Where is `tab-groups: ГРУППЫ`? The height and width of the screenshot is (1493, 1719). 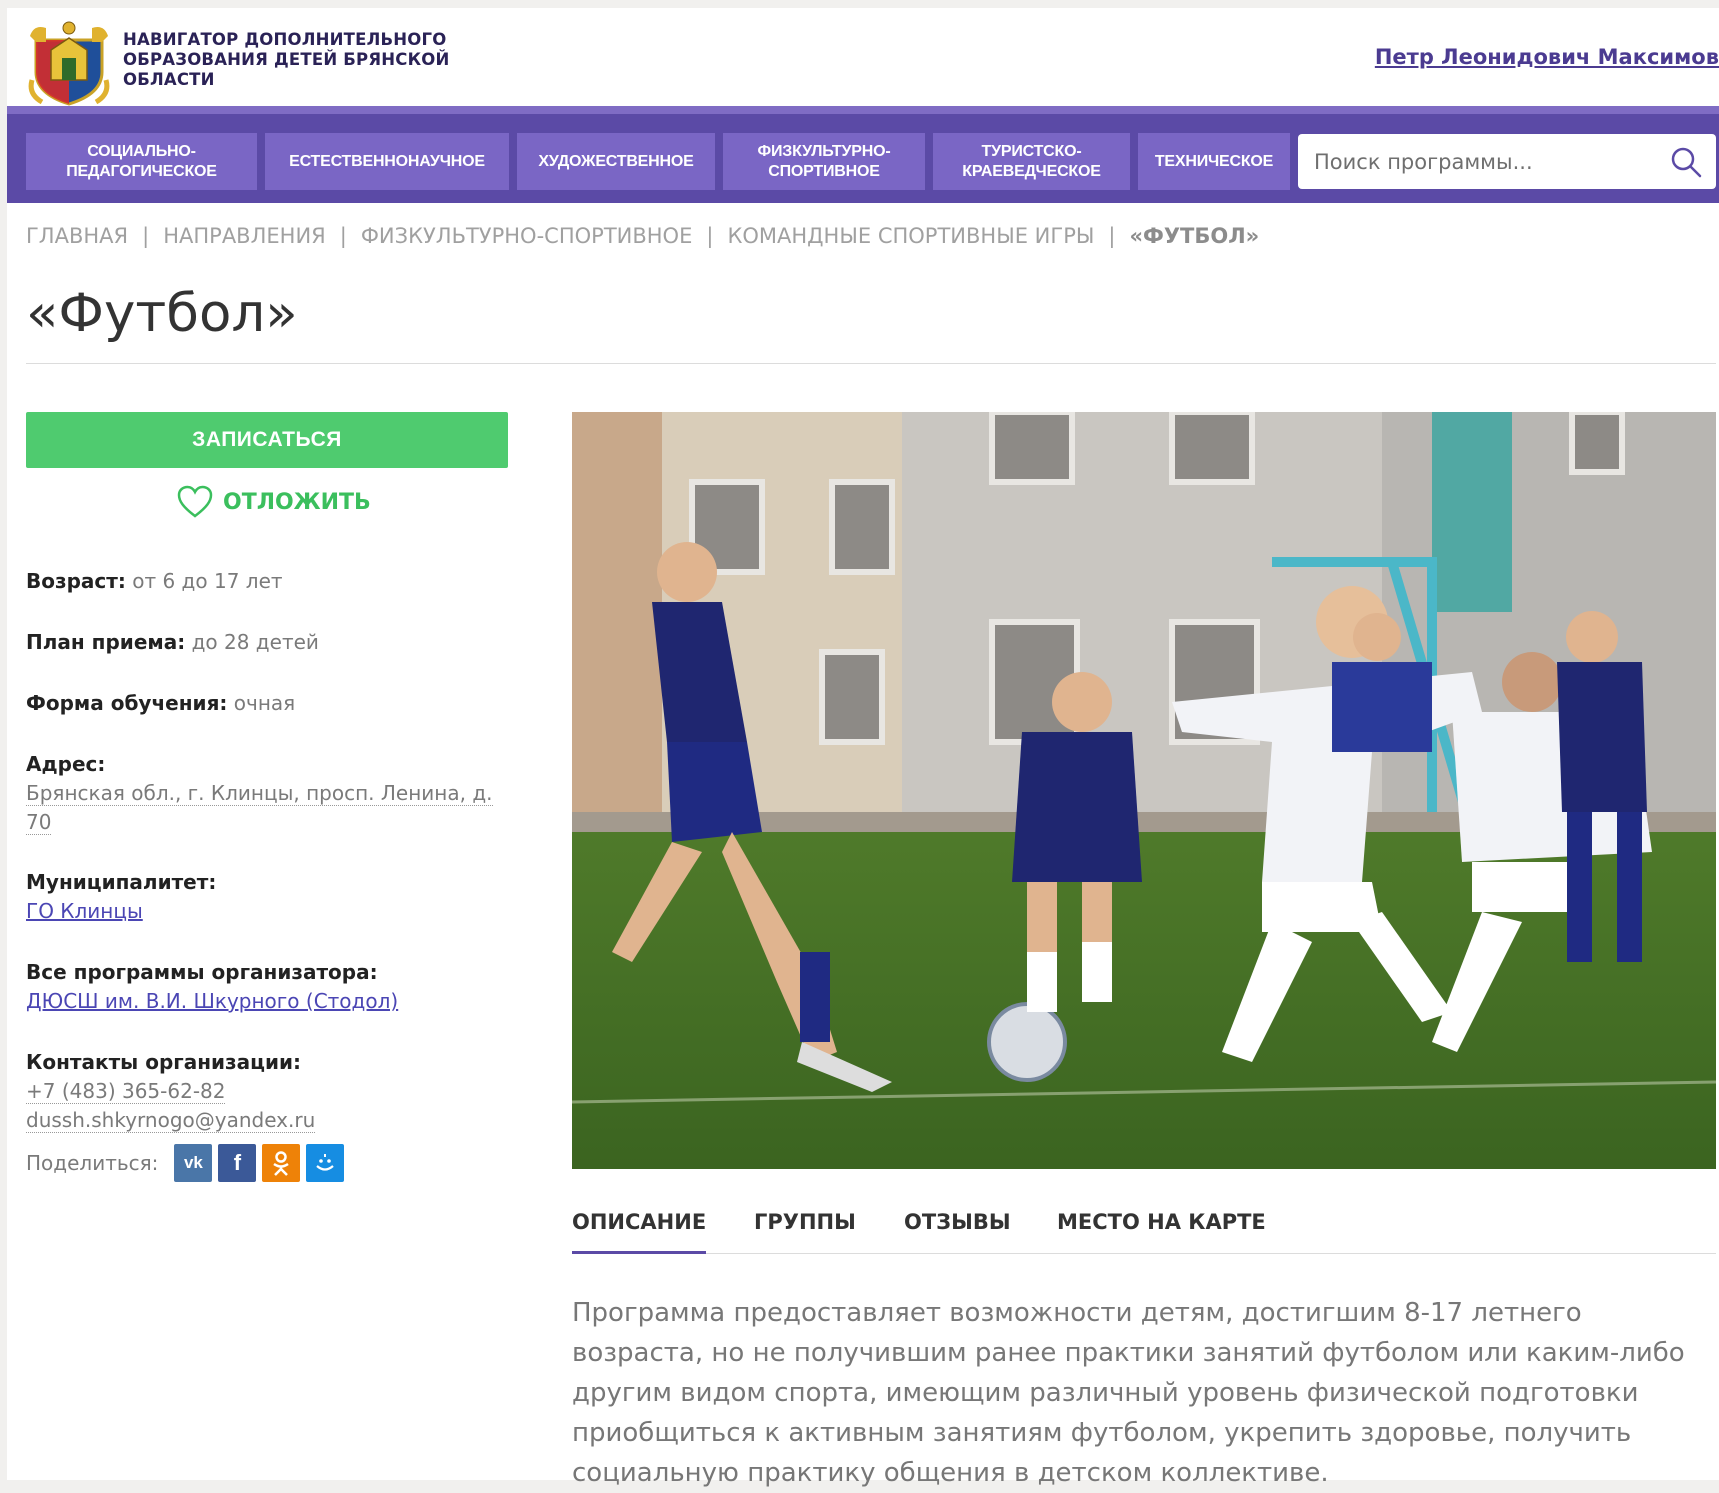 tab-groups: ГРУППЫ is located at coordinates (805, 1222).